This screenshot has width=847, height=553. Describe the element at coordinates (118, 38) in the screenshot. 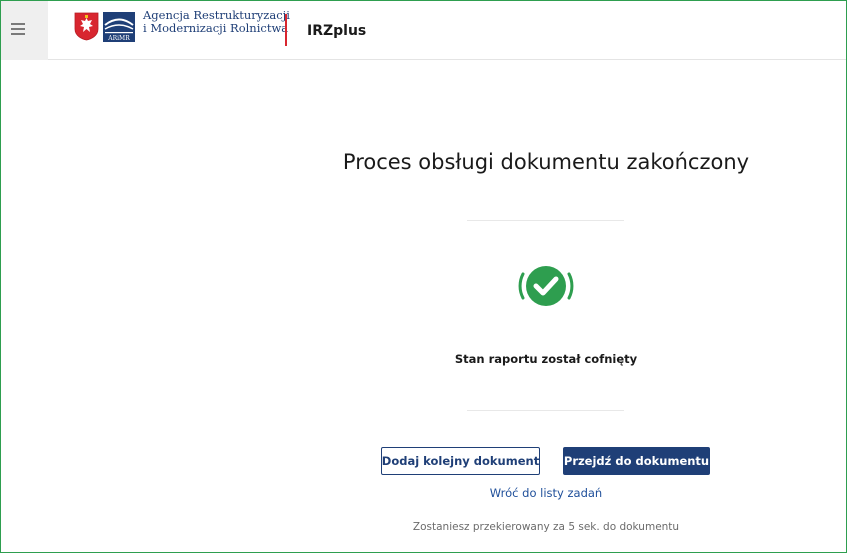

I see `arimr-abbr: ARiMR` at that location.